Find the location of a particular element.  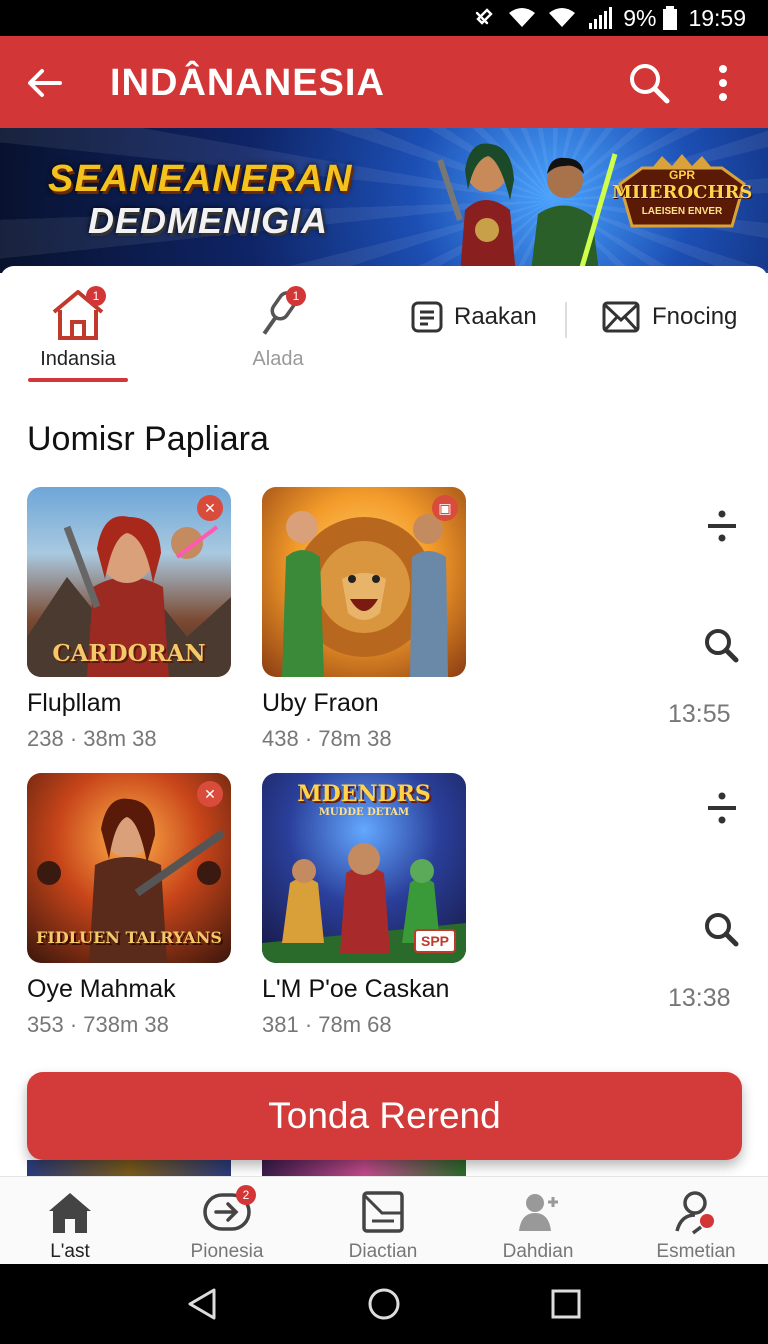

battery-percent: 9% is located at coordinates (640, 17).